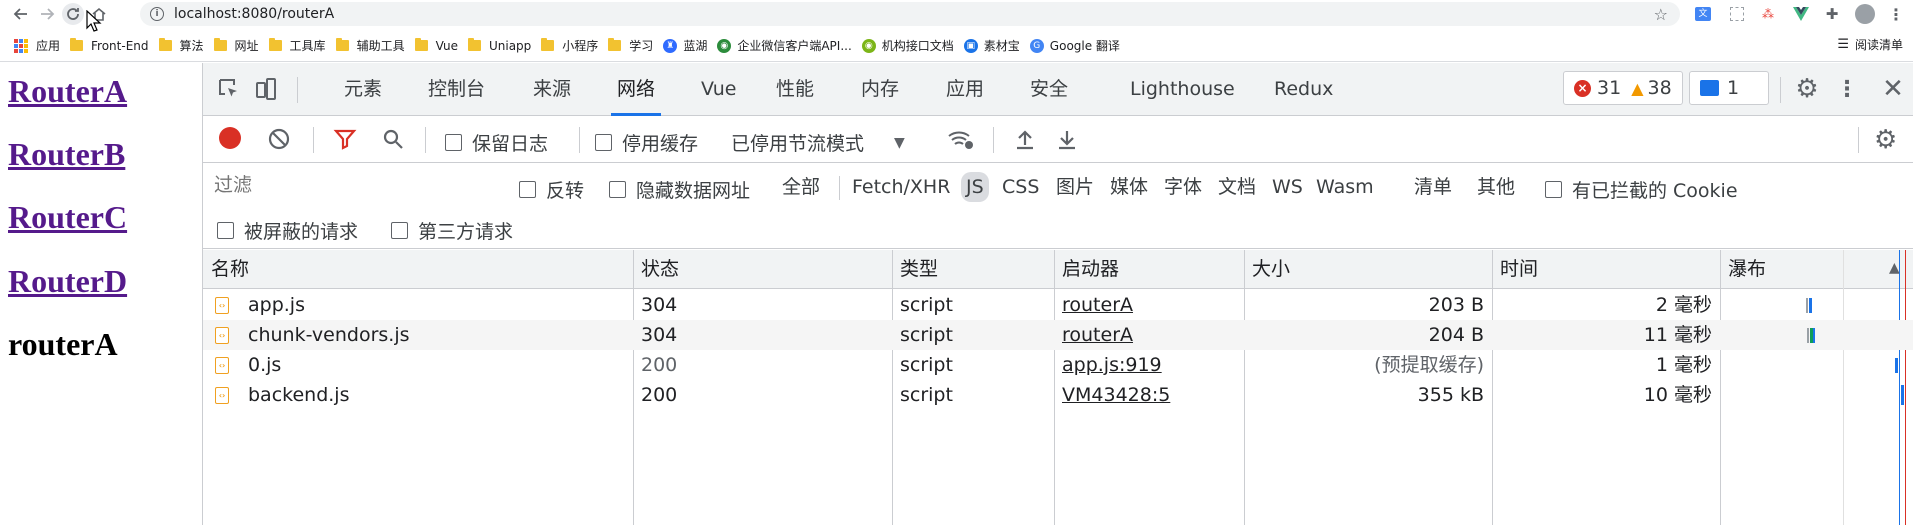 The image size is (1913, 525). I want to click on bookmark-item: Front-End, so click(109, 46).